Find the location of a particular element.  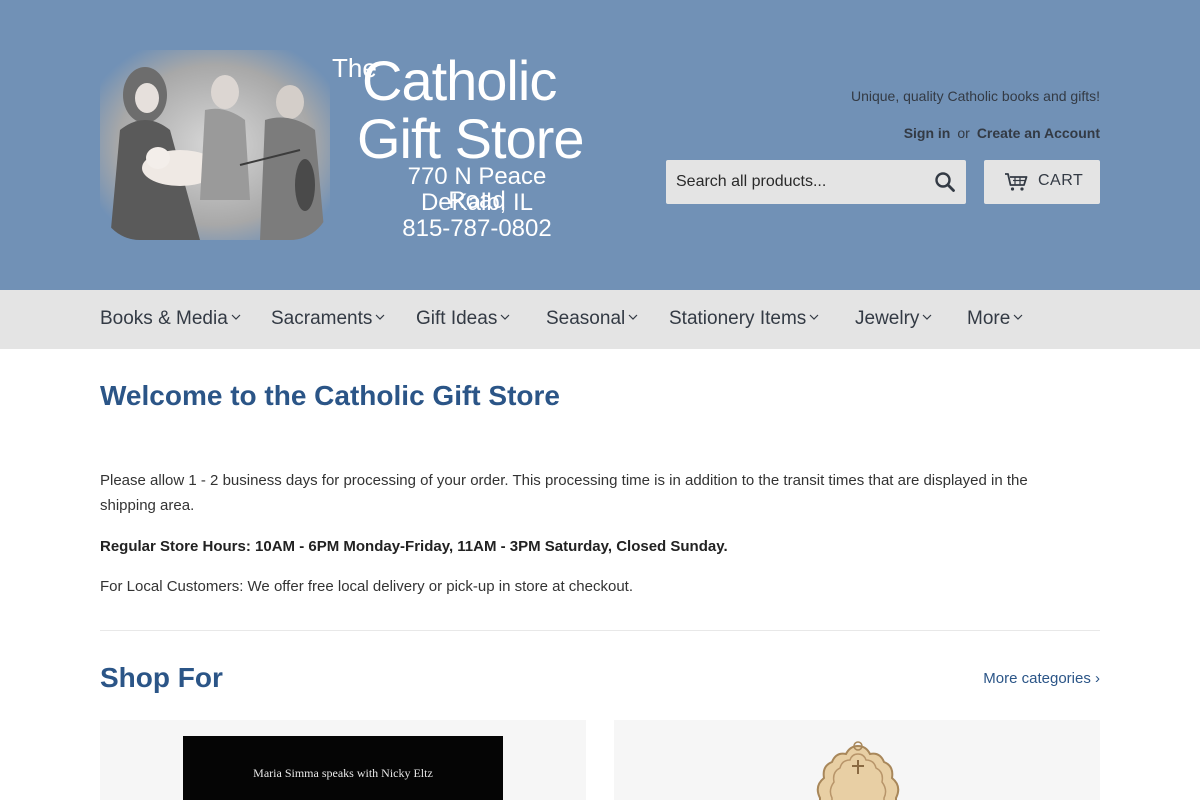

nav-item-label: Gift Ideas is located at coordinates (457, 318).